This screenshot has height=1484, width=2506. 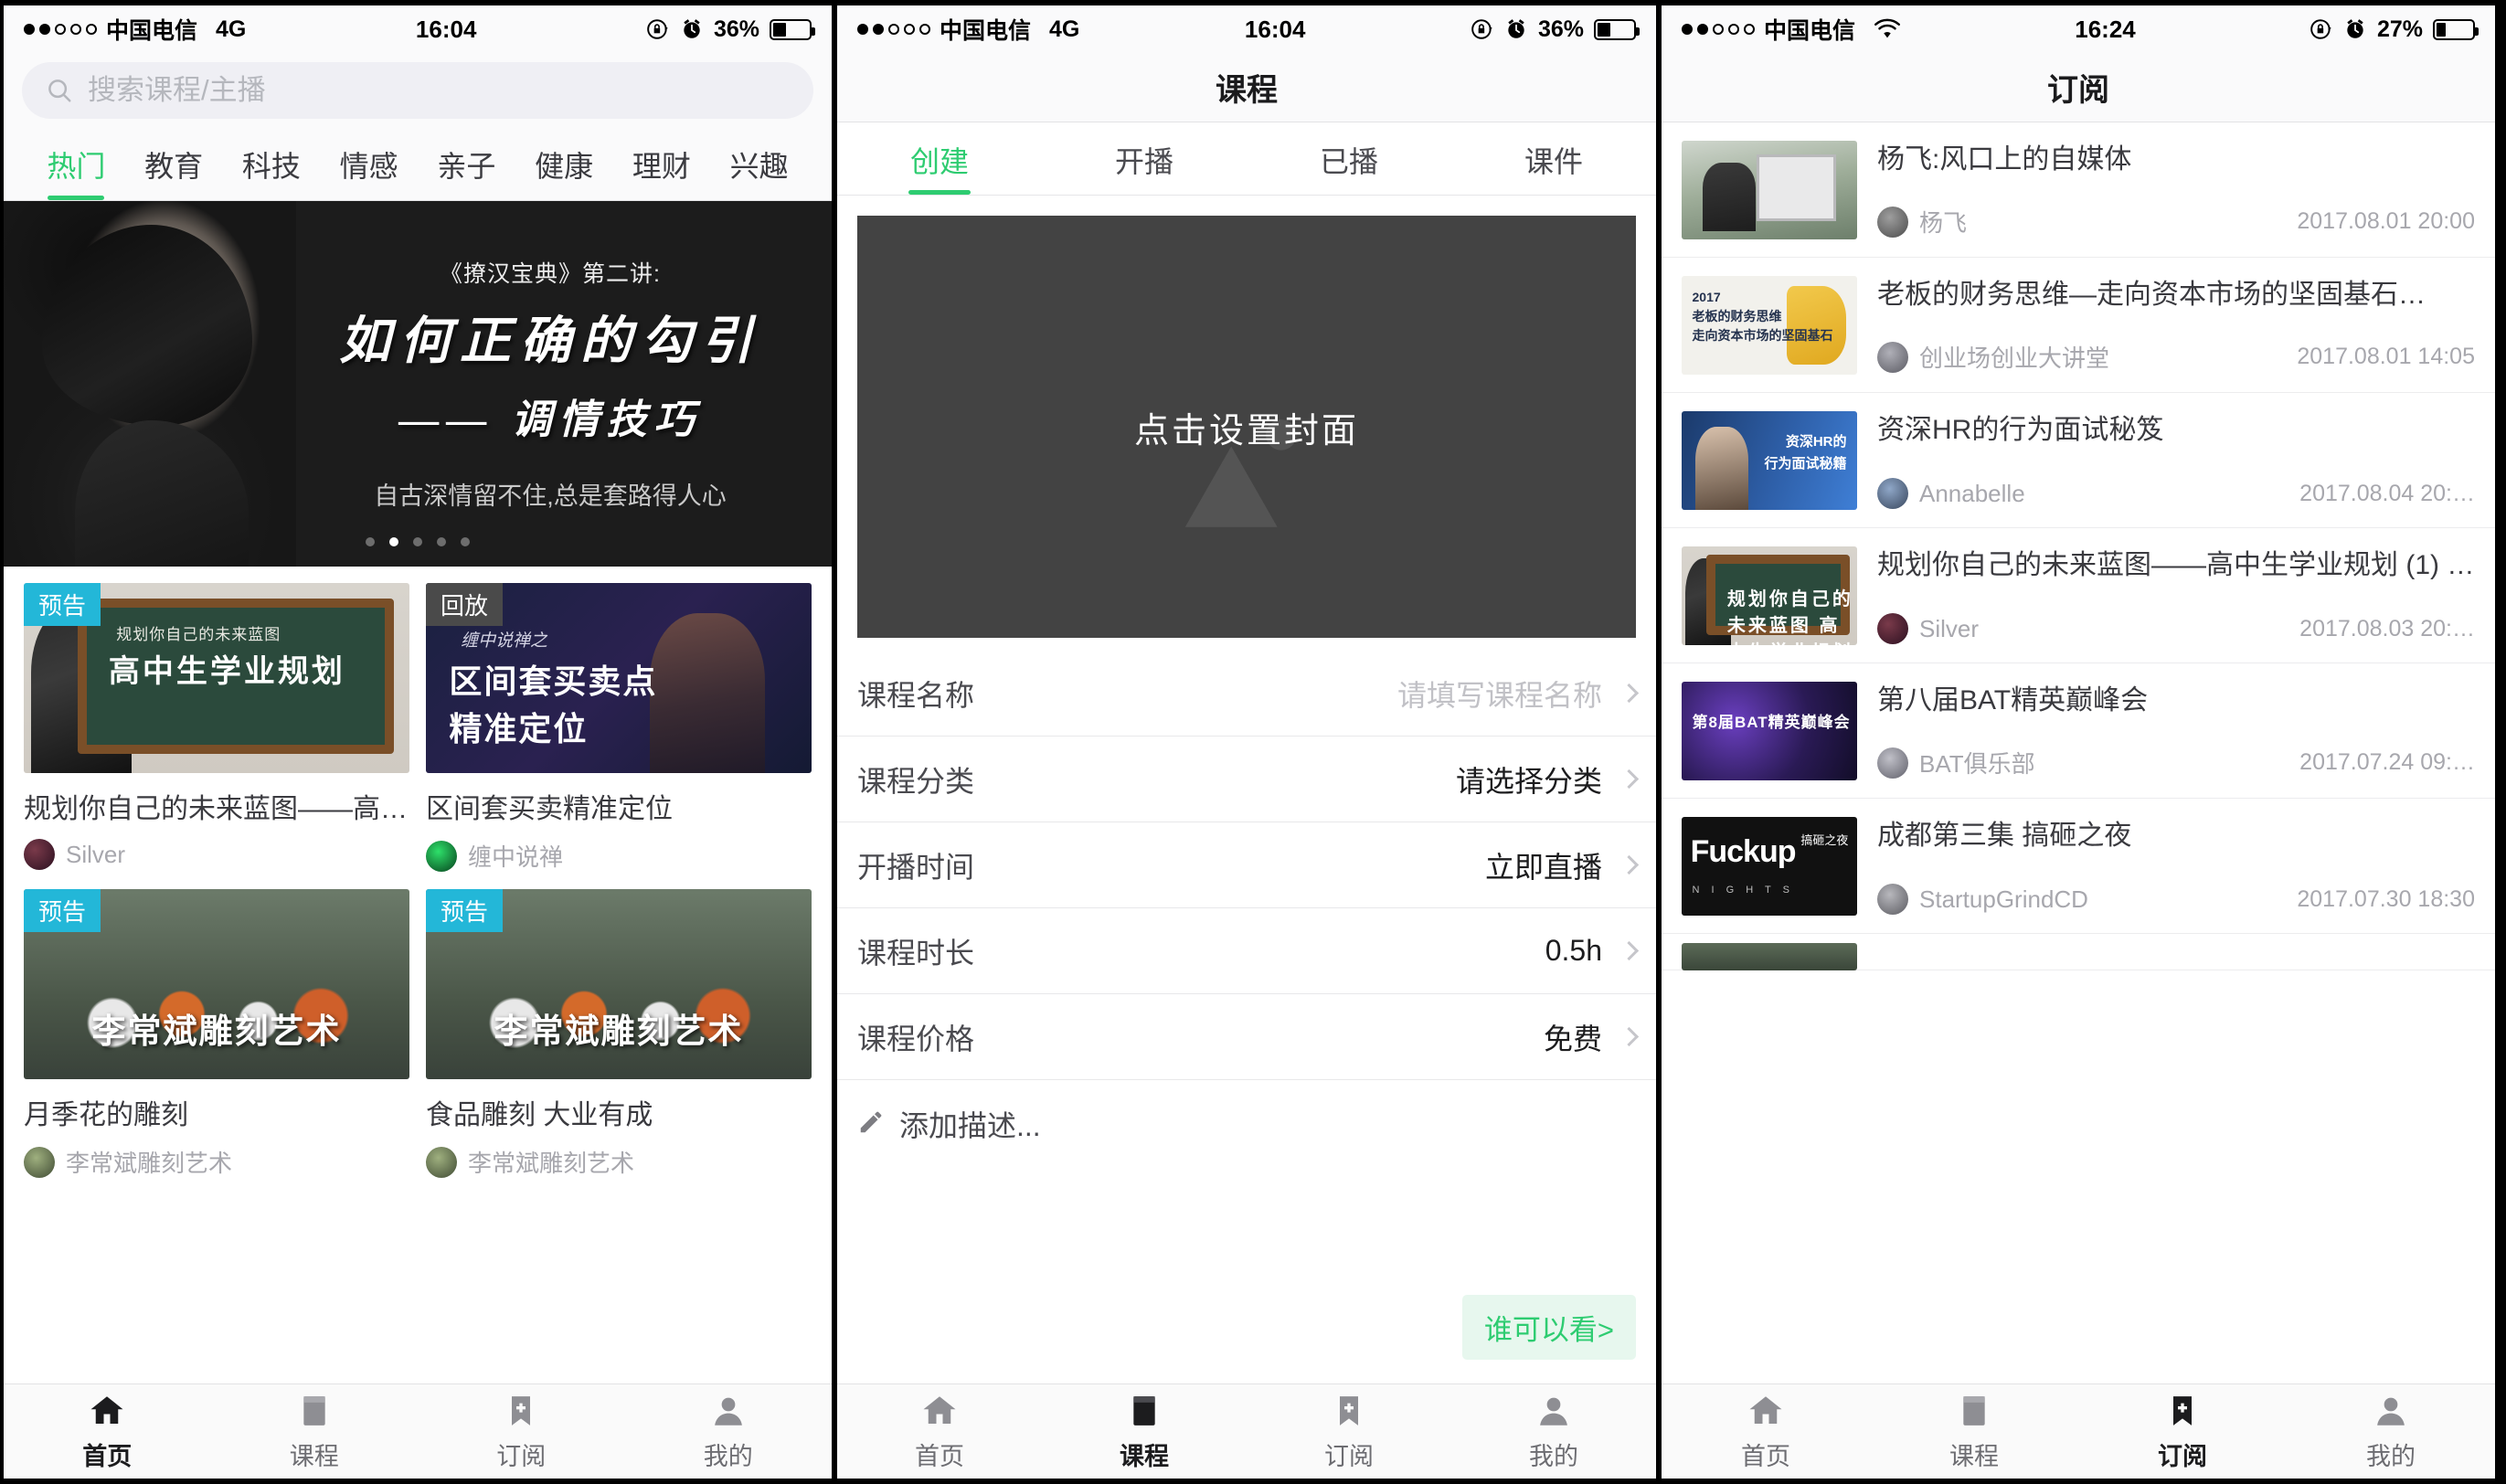 I want to click on battery-percent: 36%, so click(x=736, y=29).